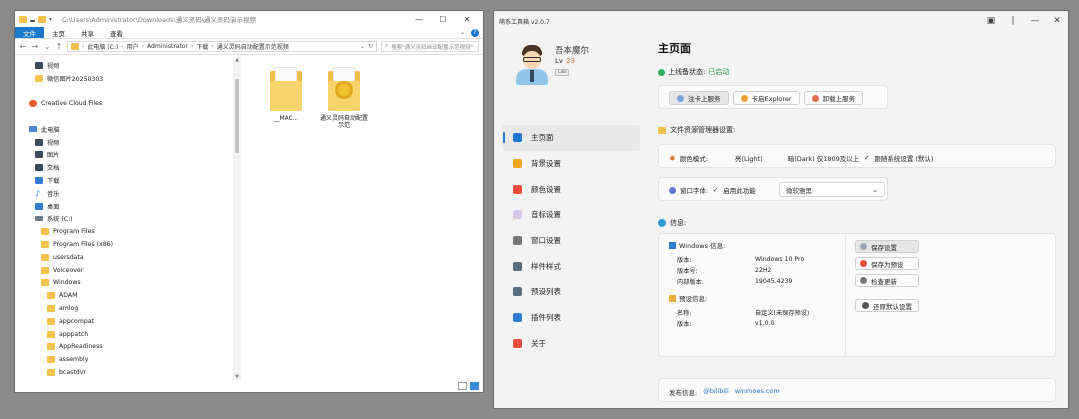  What do you see at coordinates (546, 266) in the screenshot?
I see `sidebar-item-label: 样件样式` at bounding box center [546, 266].